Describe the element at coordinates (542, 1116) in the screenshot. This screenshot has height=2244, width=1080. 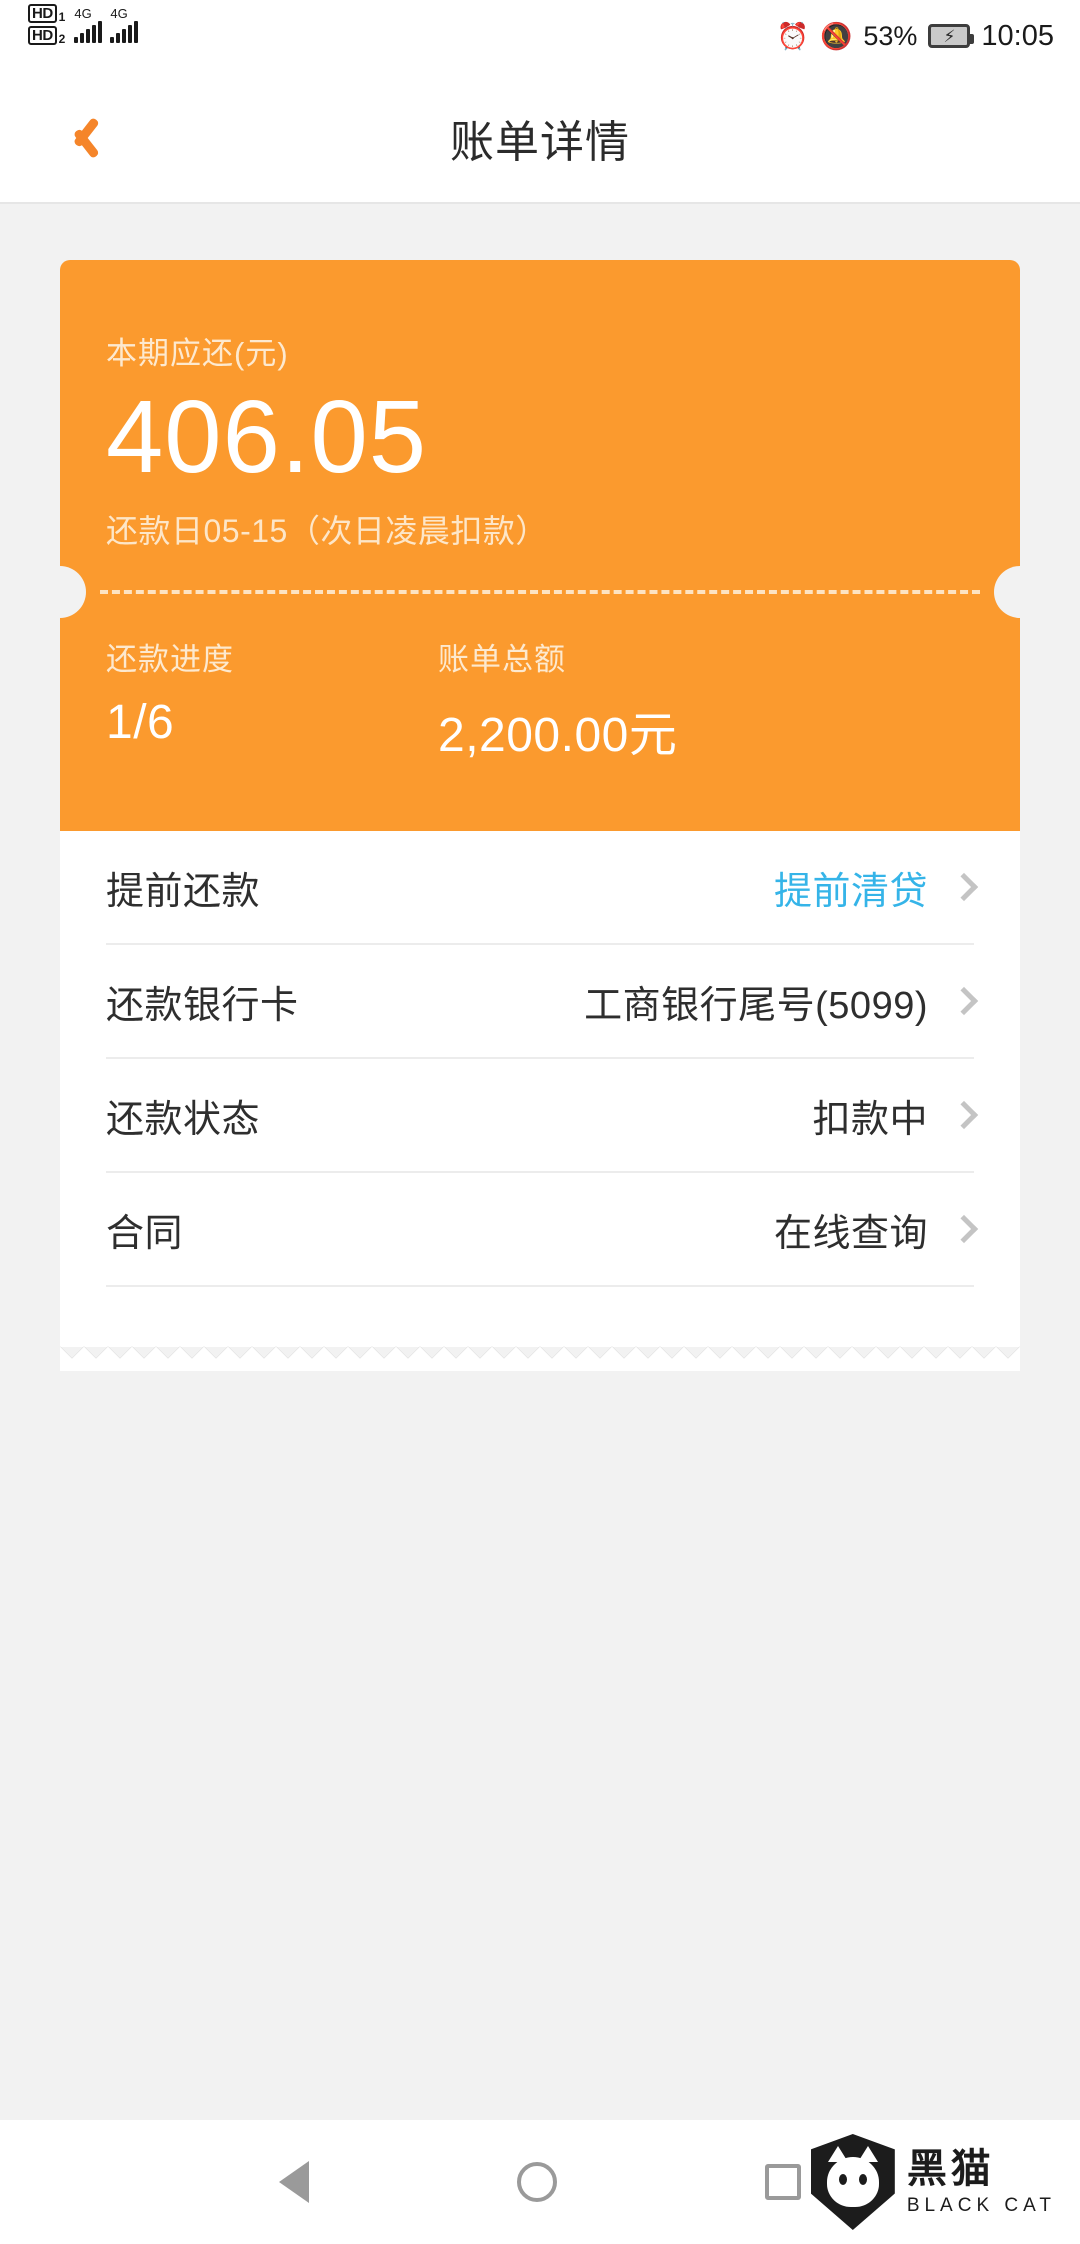
I see `row-repayment-status: 还款状态 扣款中` at that location.